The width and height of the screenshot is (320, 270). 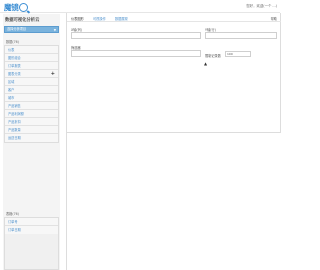 What do you see at coordinates (11, 7) in the screenshot?
I see `logo-text: 魔镜` at bounding box center [11, 7].